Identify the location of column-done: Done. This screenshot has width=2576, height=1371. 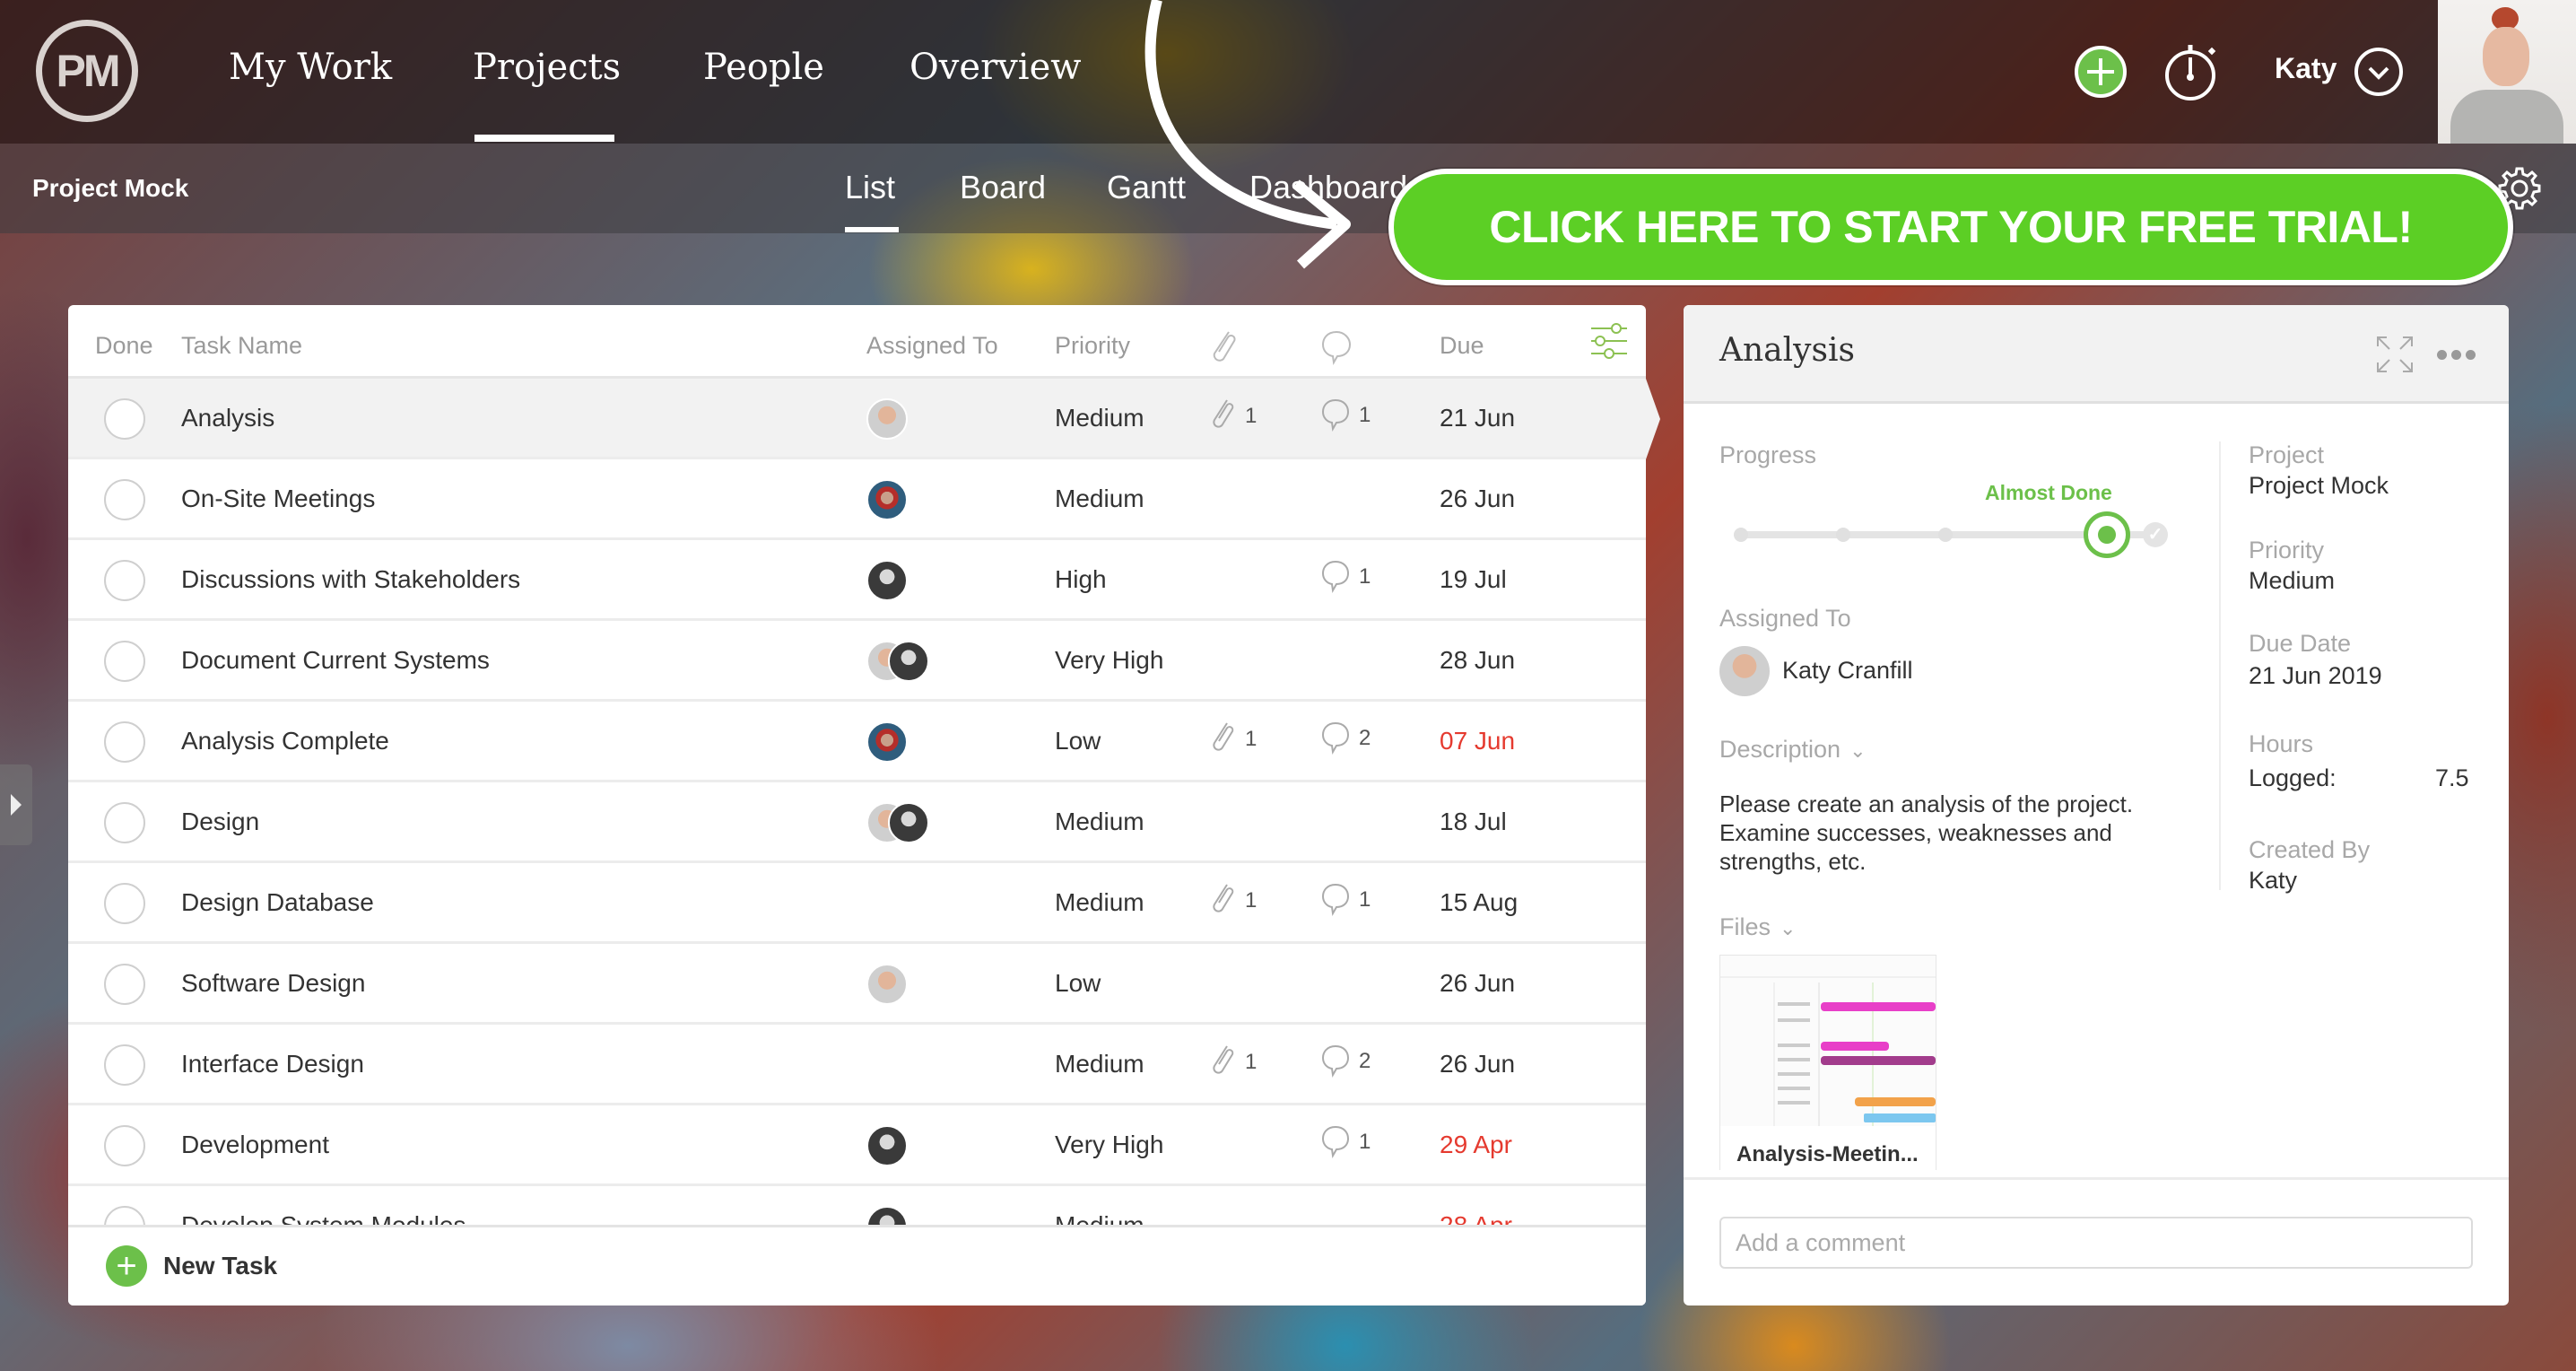
(124, 346).